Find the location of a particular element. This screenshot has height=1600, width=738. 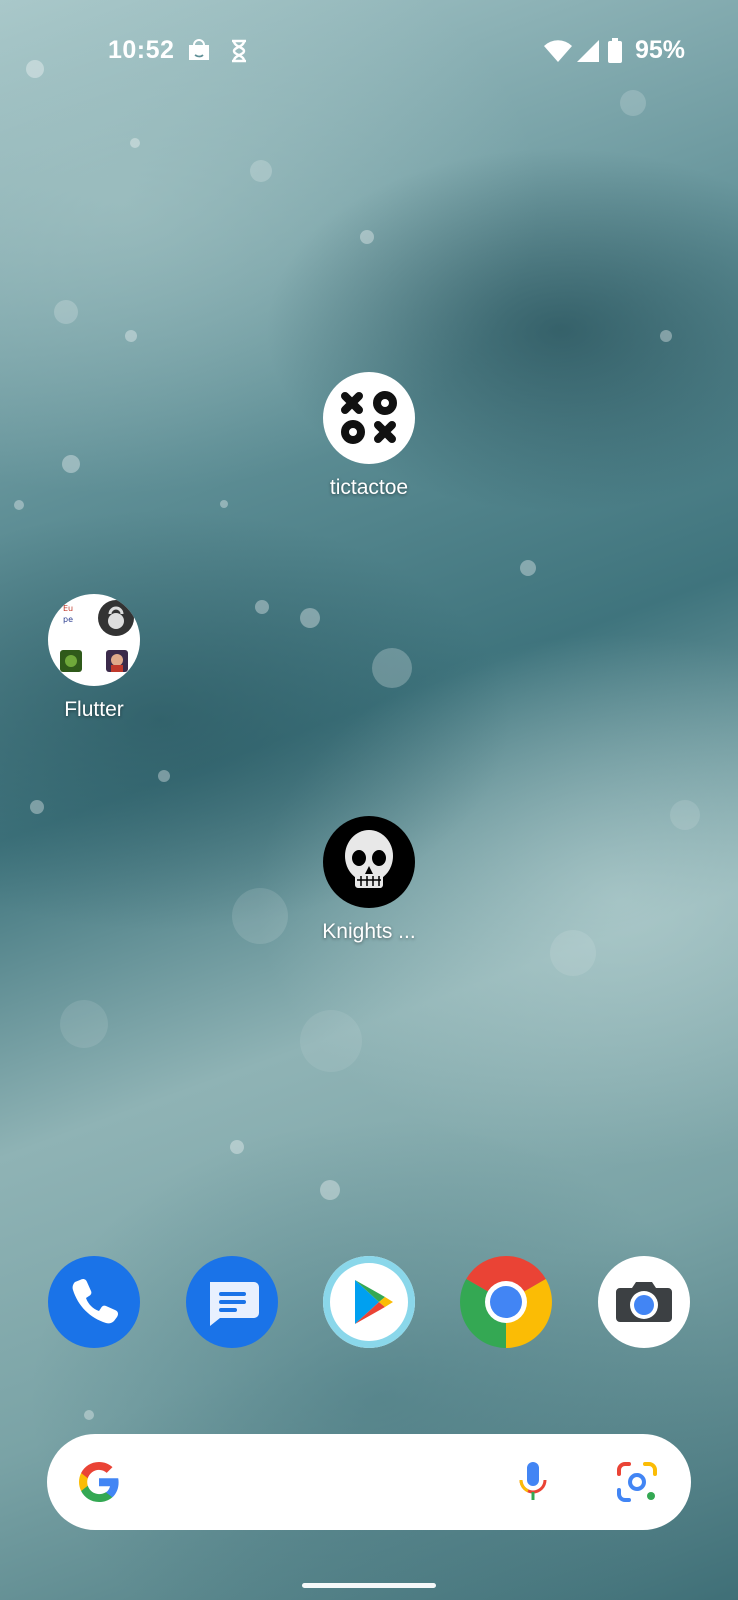

app-tictactoe: tictactoe is located at coordinates (369, 436).